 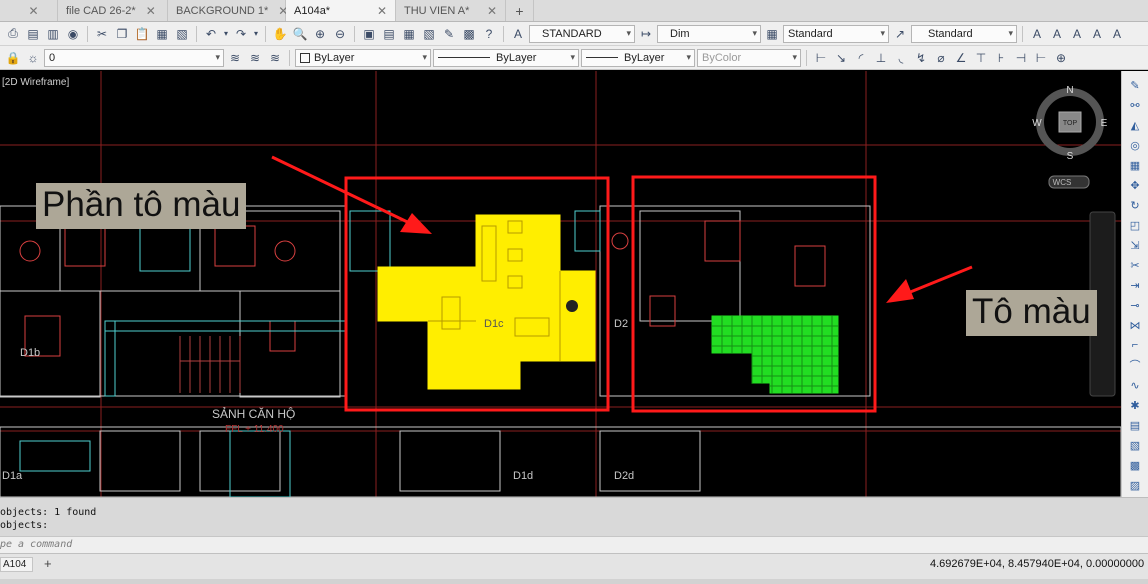 I want to click on dim-style-select: Dim ▾, so click(x=709, y=33).